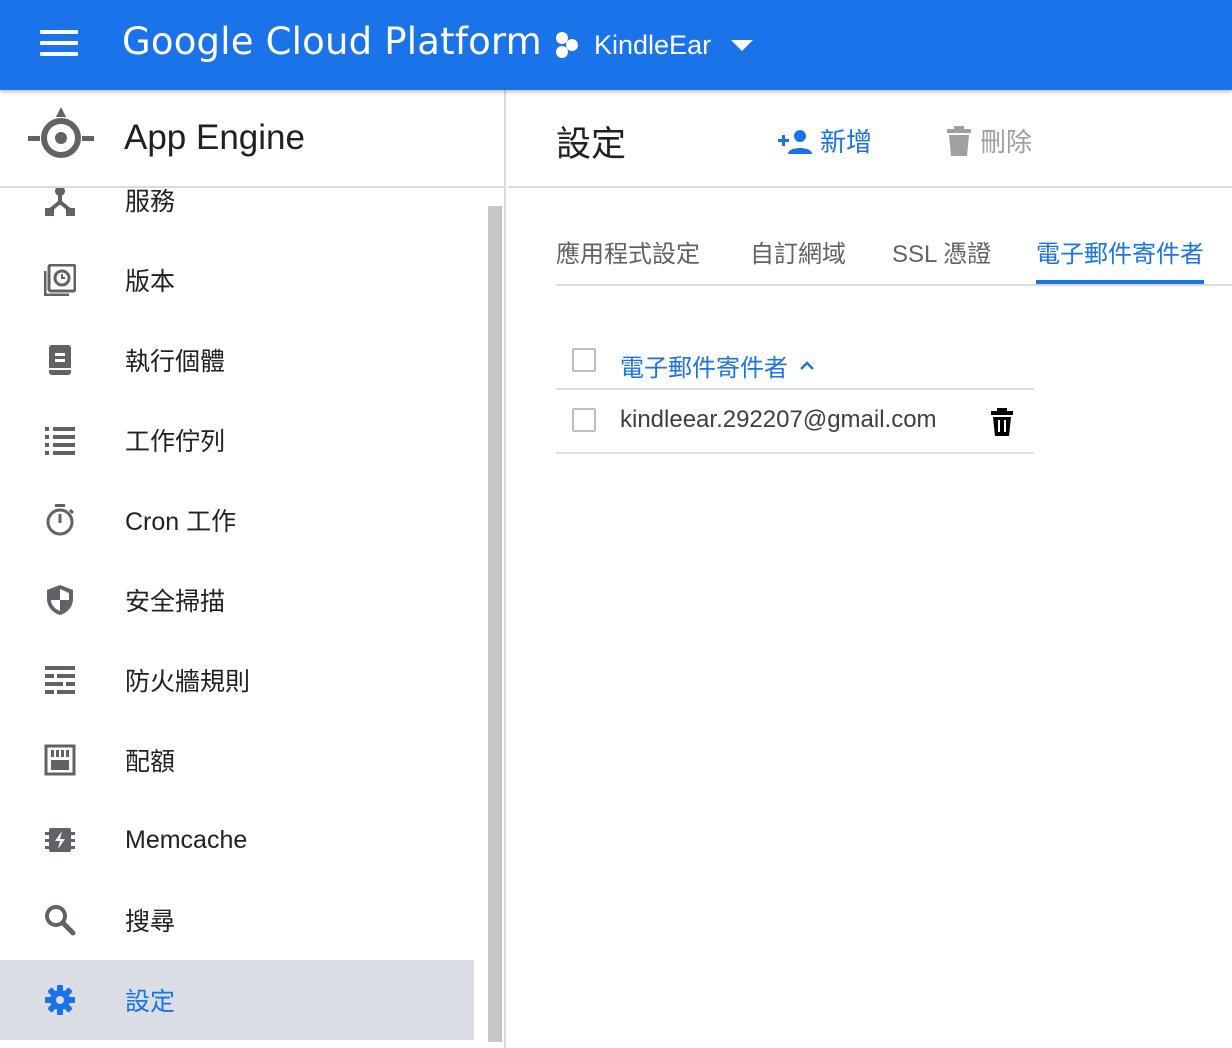 Image resolution: width=1232 pixels, height=1048 pixels. Describe the element at coordinates (798, 251) in the screenshot. I see `tab-custom-domains: 自訂網域` at that location.